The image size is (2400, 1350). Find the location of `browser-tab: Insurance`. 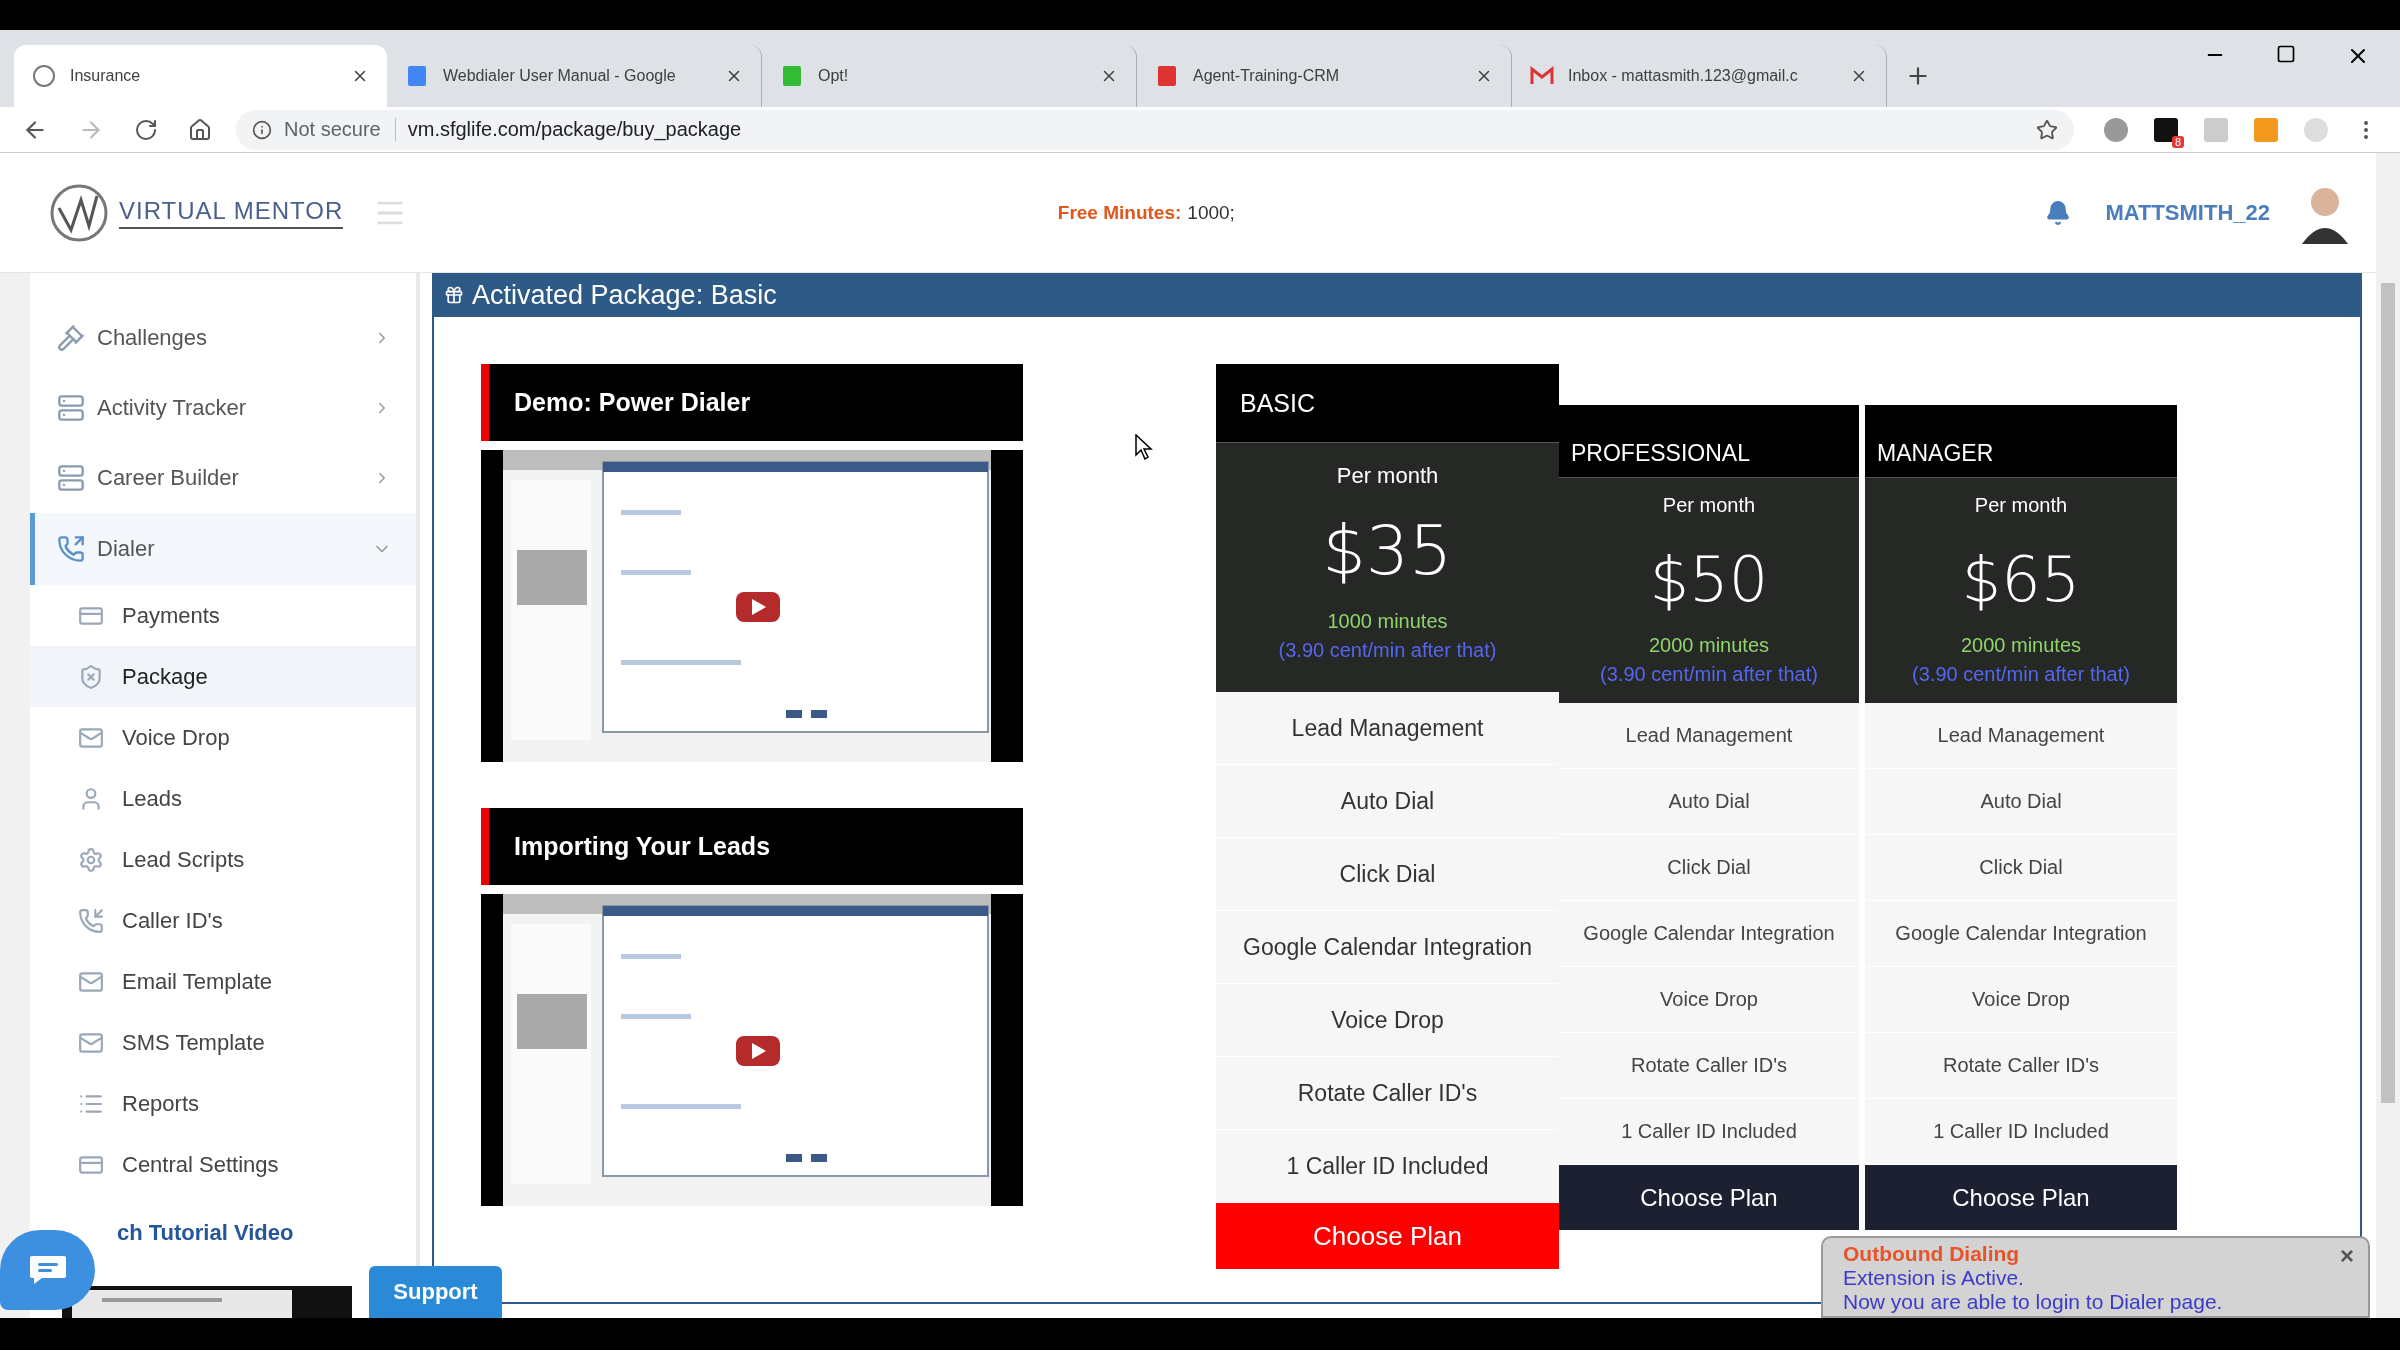

browser-tab: Insurance is located at coordinates (200, 76).